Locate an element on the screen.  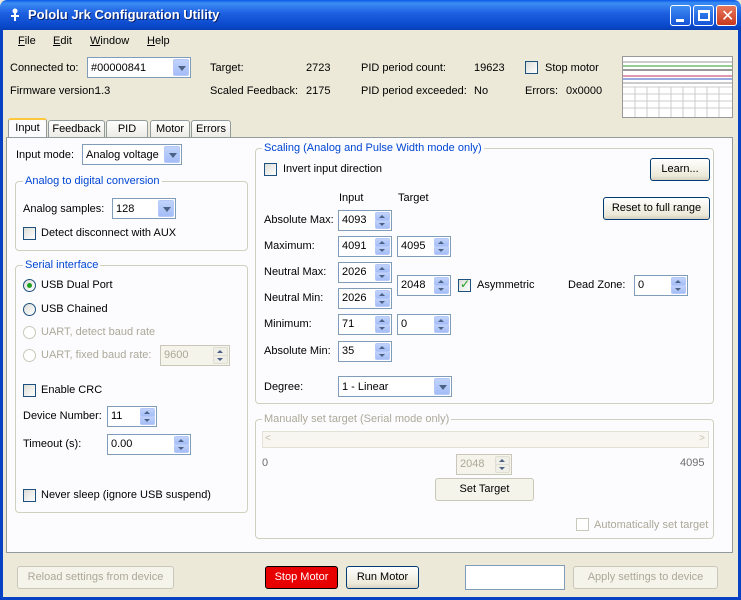
invert-input-label: Invert input direction is located at coordinates (333, 169).